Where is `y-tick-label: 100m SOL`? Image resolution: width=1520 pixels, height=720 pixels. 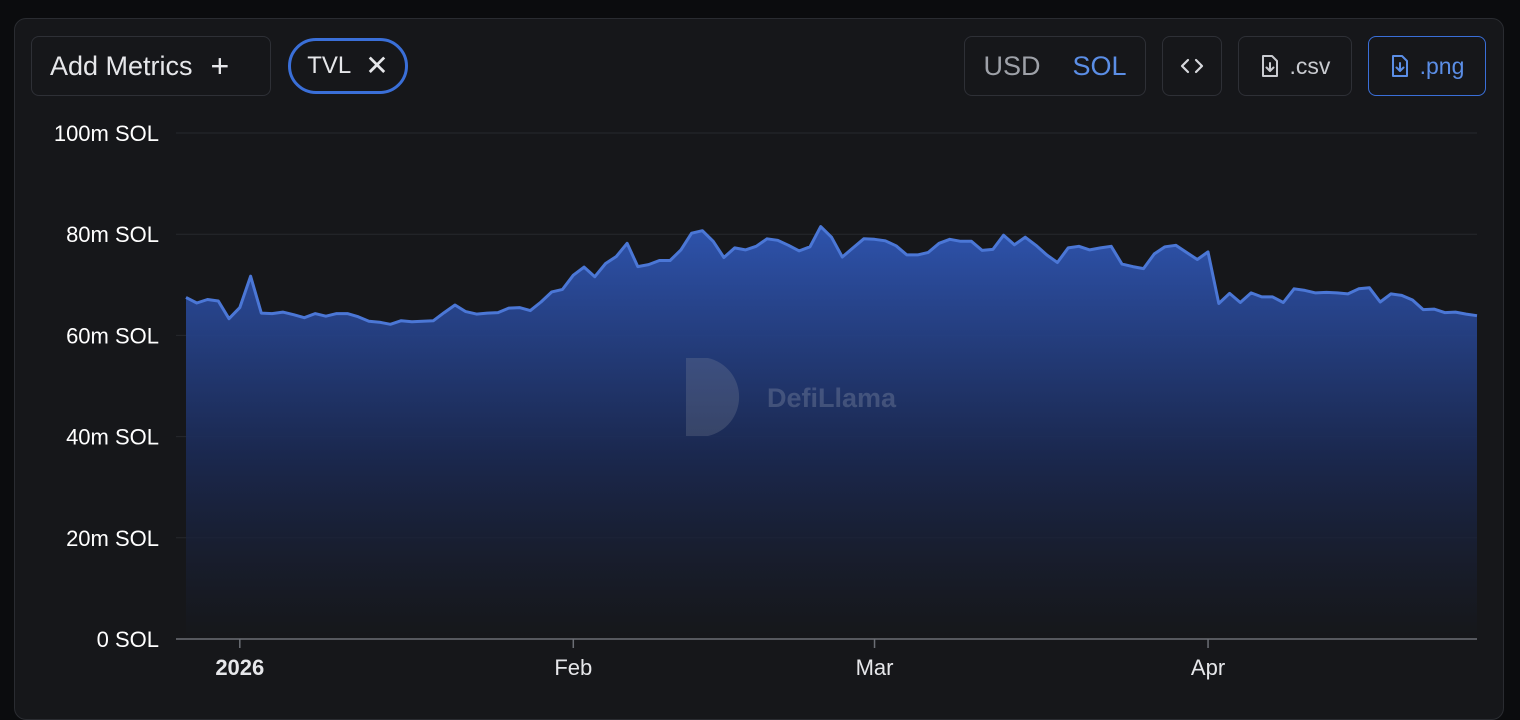 y-tick-label: 100m SOL is located at coordinates (106, 133).